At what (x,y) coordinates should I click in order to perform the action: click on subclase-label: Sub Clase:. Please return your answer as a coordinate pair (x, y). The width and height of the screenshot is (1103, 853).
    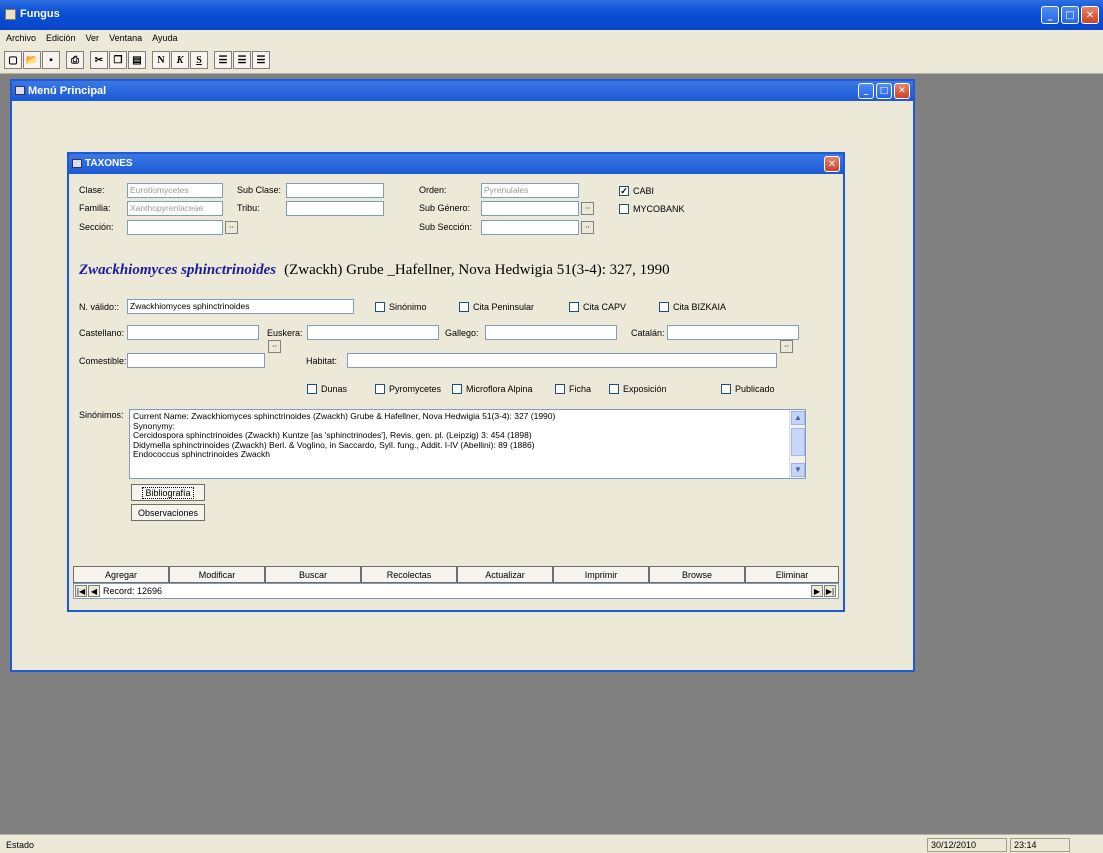
    Looking at the image, I should click on (259, 190).